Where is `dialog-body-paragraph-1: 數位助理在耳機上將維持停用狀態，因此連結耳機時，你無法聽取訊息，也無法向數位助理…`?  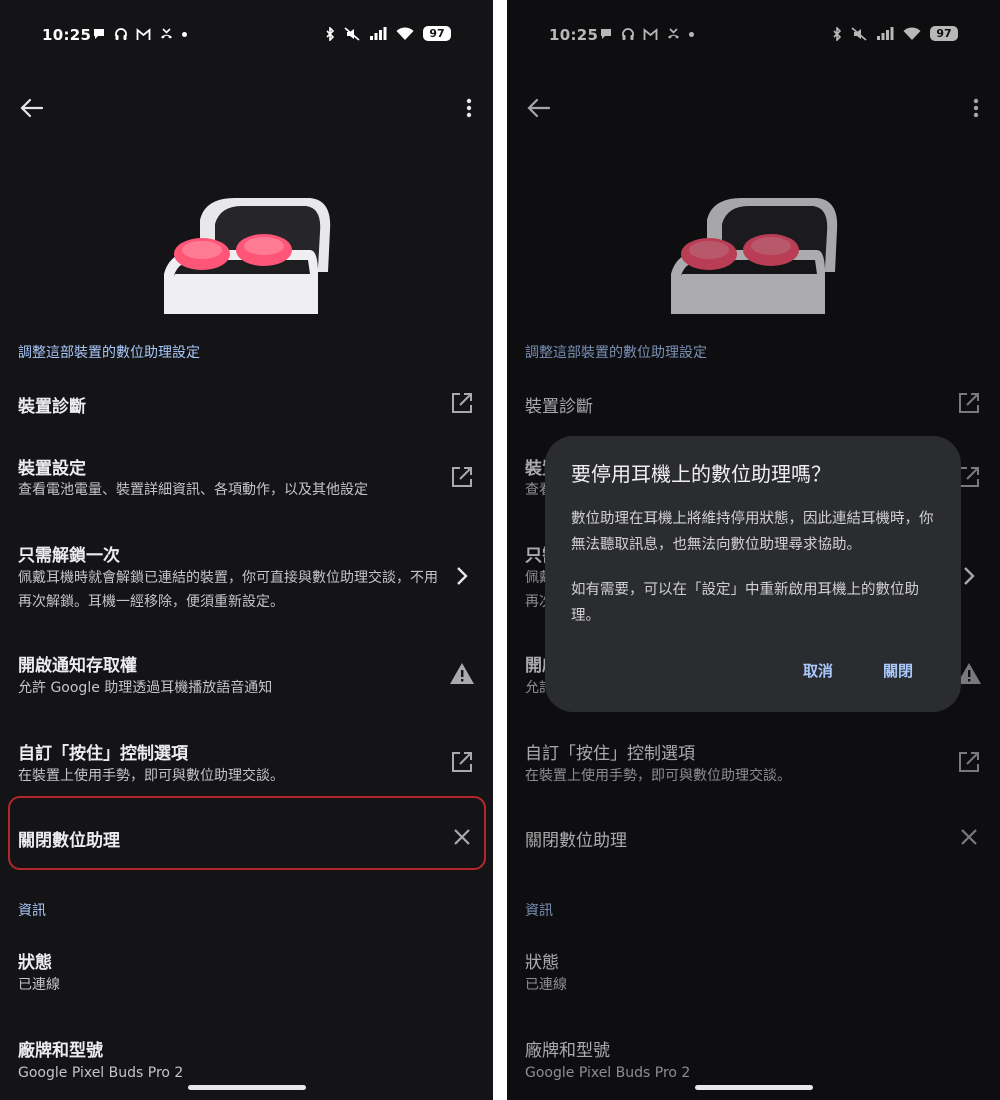
dialog-body-paragraph-1: 數位助理在耳機上將維持停用狀態，因此連結耳機時，你無法聽取訊息，也無法向數位助理… is located at coordinates (752, 532).